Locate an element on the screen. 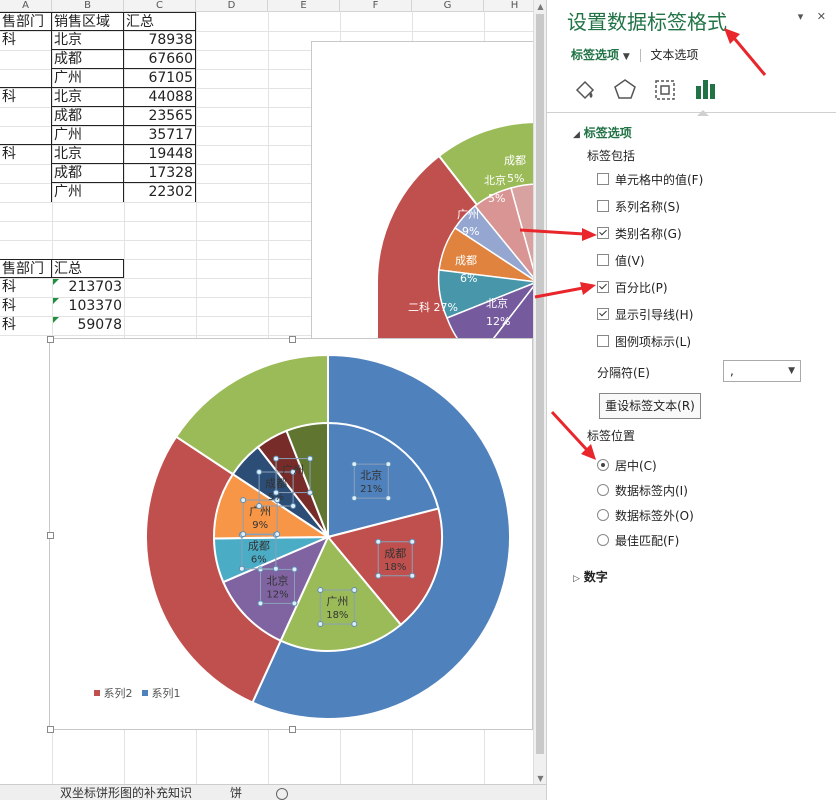 The height and width of the screenshot is (800, 836). expand-icon: ▷ is located at coordinates (576, 579).